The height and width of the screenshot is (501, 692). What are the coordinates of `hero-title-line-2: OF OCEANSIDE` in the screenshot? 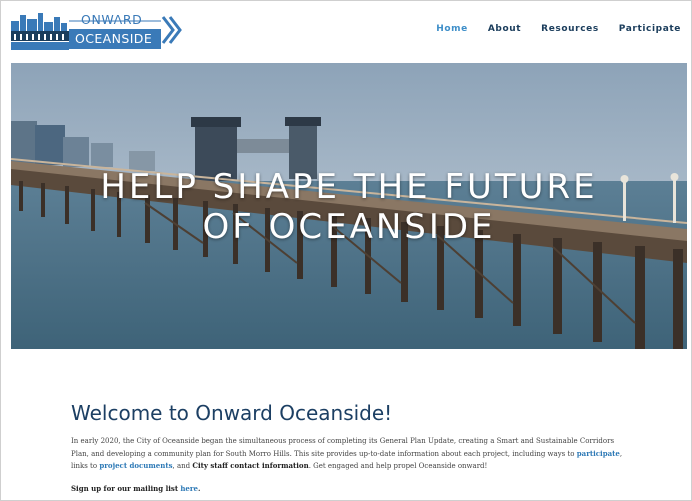 It's located at (349, 227).